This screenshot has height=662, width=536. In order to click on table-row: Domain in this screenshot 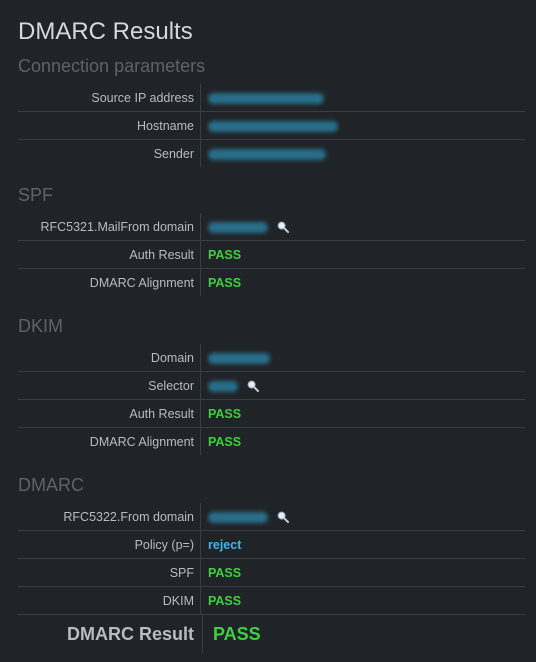, I will do `click(271, 358)`.